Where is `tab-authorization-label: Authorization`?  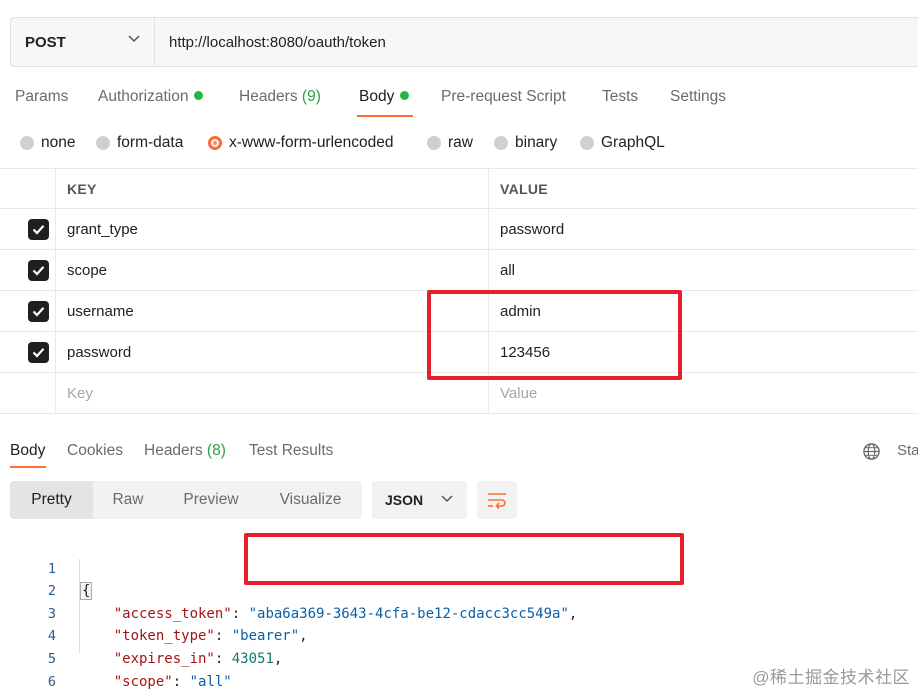
tab-authorization-label: Authorization is located at coordinates (143, 96).